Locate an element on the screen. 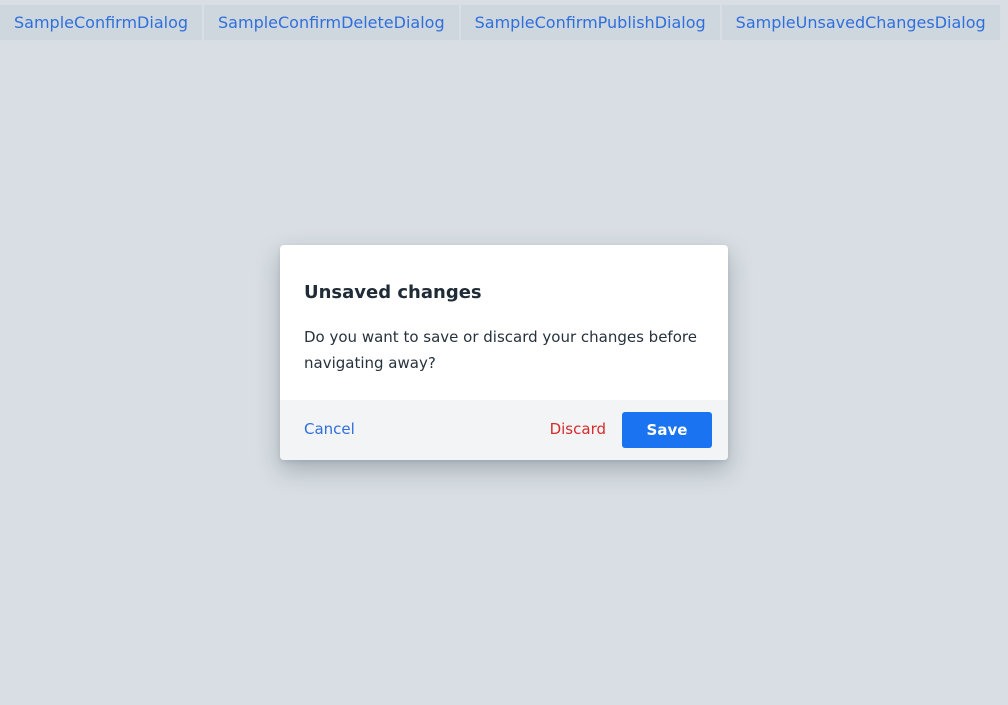 The width and height of the screenshot is (1008, 705). discard-button: Discard is located at coordinates (578, 429).